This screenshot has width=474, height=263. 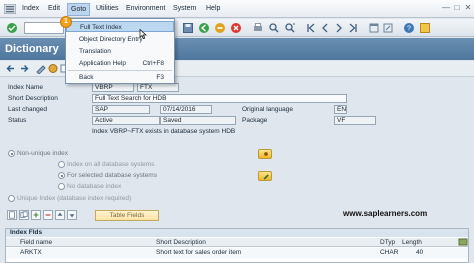 What do you see at coordinates (94, 186) in the screenshot?
I see `no-db-index-label: No database index` at bounding box center [94, 186].